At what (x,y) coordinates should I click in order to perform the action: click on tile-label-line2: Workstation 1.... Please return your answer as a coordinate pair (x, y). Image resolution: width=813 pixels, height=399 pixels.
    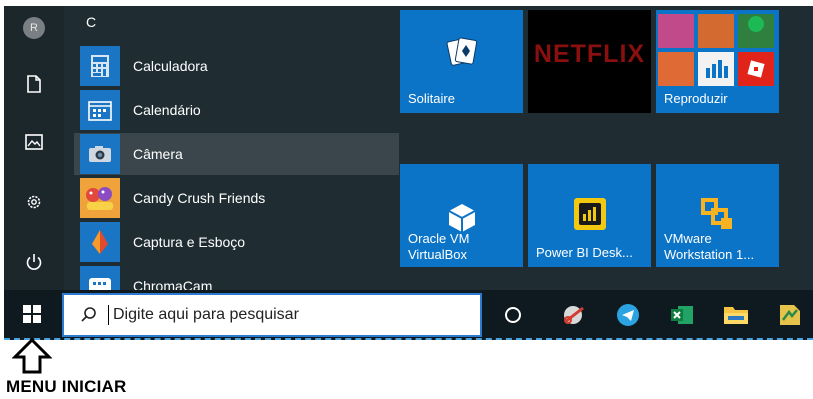
    Looking at the image, I should click on (709, 254).